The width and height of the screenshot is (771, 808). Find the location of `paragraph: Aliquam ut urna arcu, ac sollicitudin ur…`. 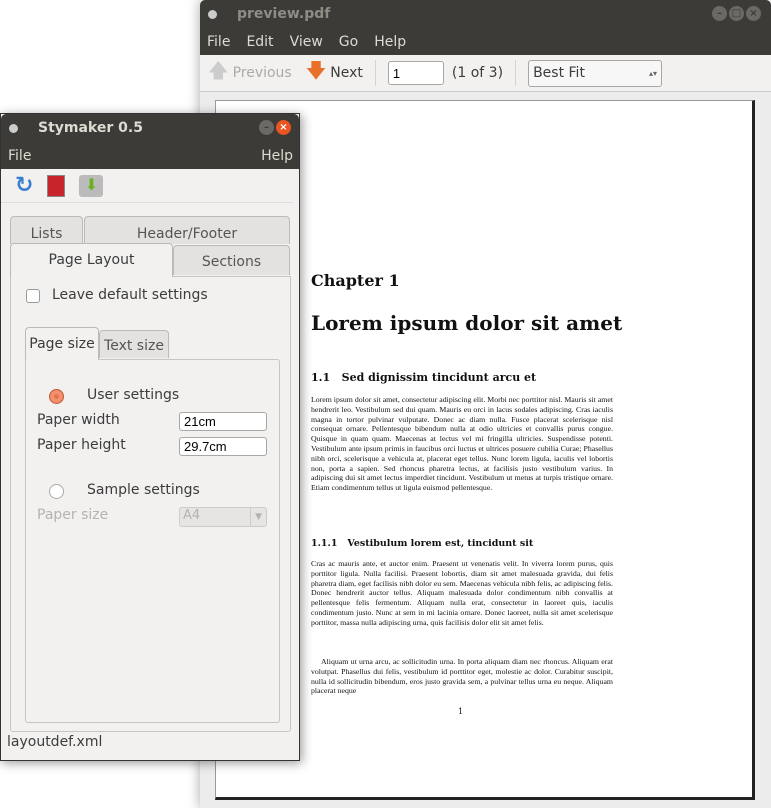

paragraph: Aliquam ut urna arcu, ac sollicitudin ur… is located at coordinates (462, 676).